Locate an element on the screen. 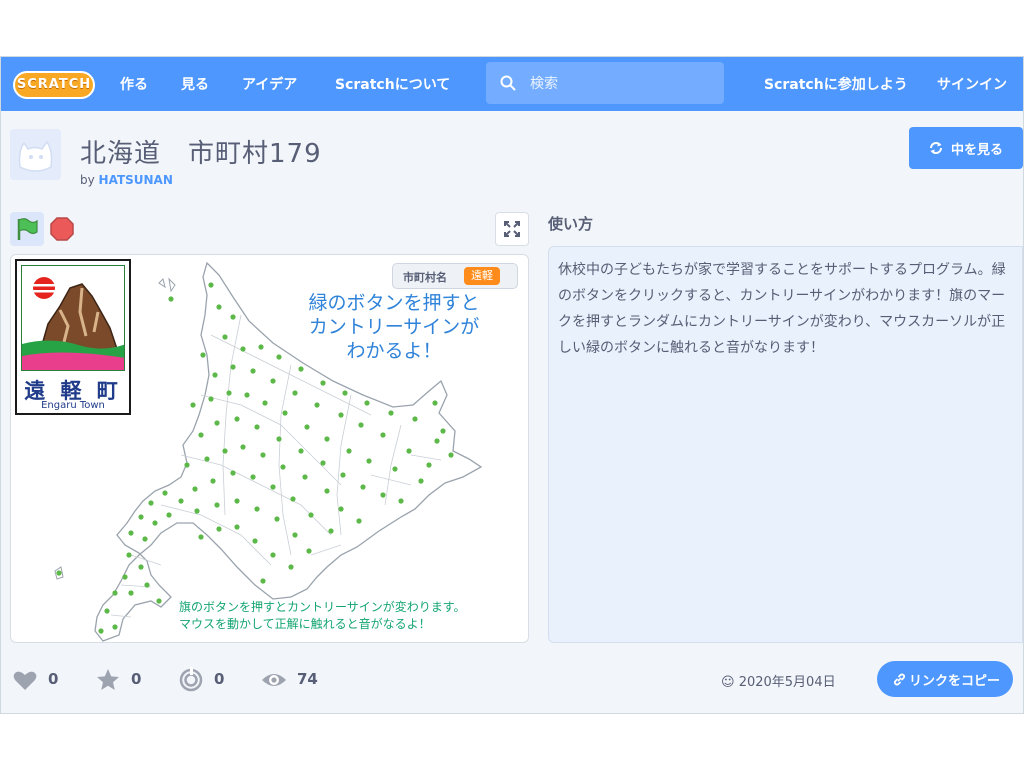  copy-link-button: リンクをコピー is located at coordinates (945, 679).